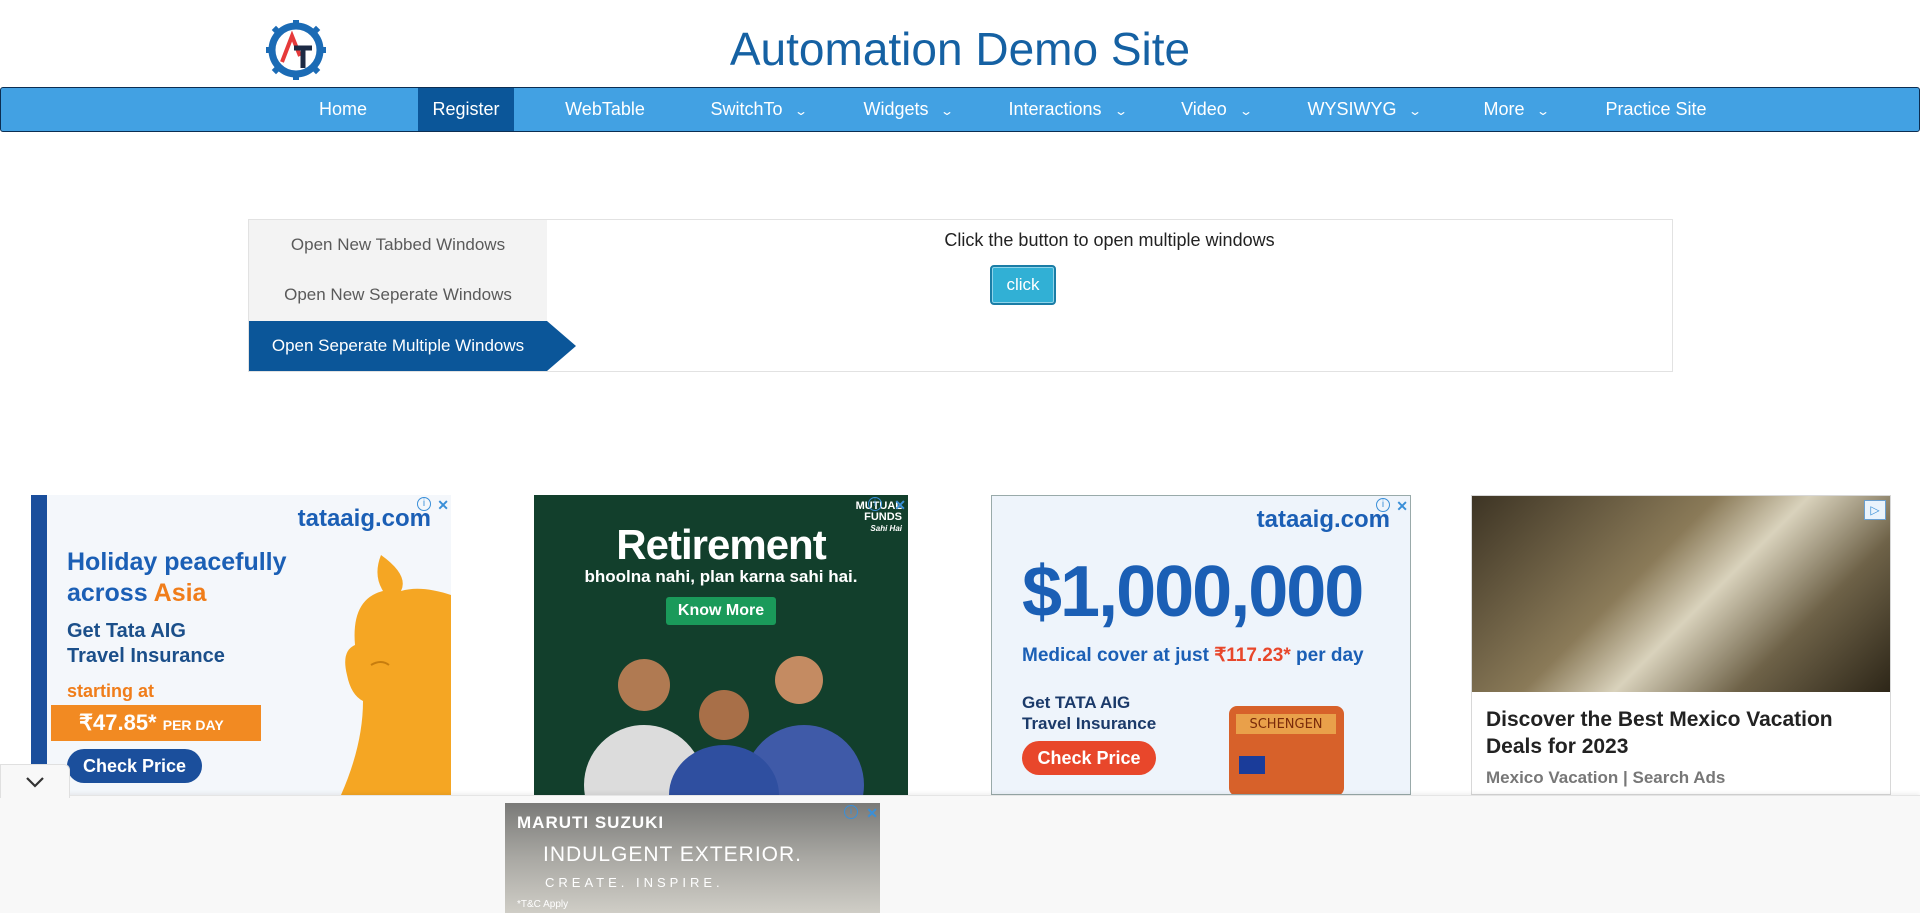 The height and width of the screenshot is (913, 1920). Describe the element at coordinates (1504, 109) in the screenshot. I see `nav-label: More` at that location.